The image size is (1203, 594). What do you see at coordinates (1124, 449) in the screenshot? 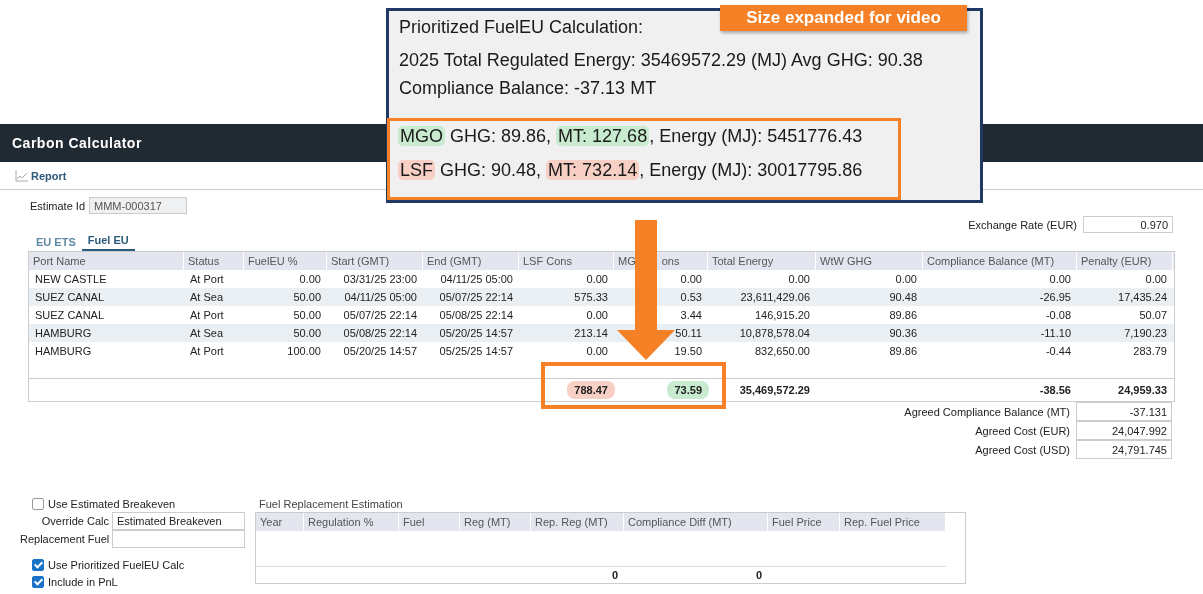
I see `value-field: 24,791.745` at bounding box center [1124, 449].